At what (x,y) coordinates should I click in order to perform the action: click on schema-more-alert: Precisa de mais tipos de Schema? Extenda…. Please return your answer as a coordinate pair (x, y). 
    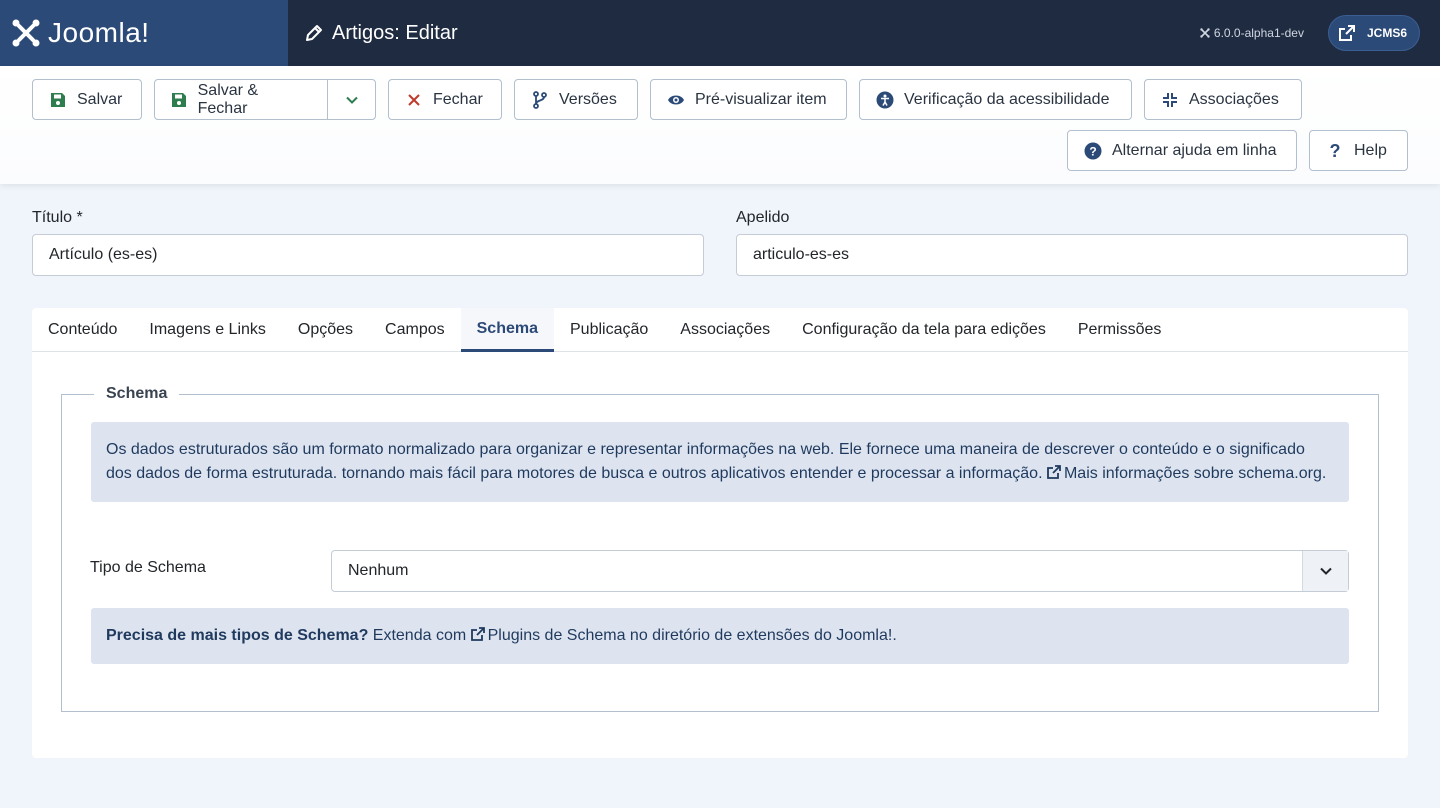
    Looking at the image, I should click on (720, 636).